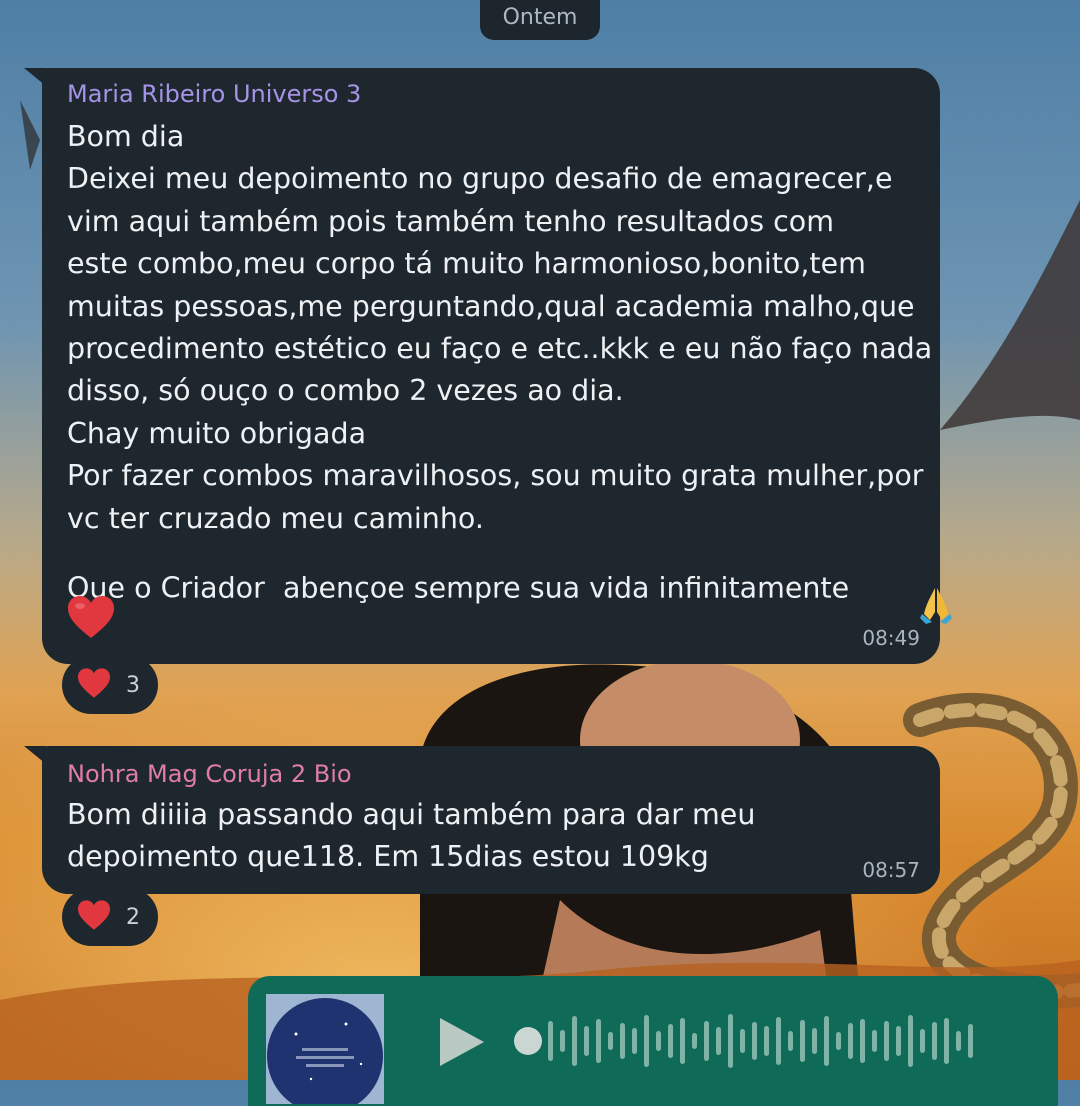 This screenshot has height=1106, width=1080. I want to click on reaction-count: 3, so click(133, 685).